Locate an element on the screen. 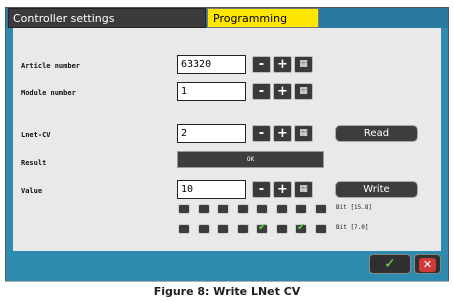 The image size is (454, 301). article-plus-button: + is located at coordinates (282, 64).